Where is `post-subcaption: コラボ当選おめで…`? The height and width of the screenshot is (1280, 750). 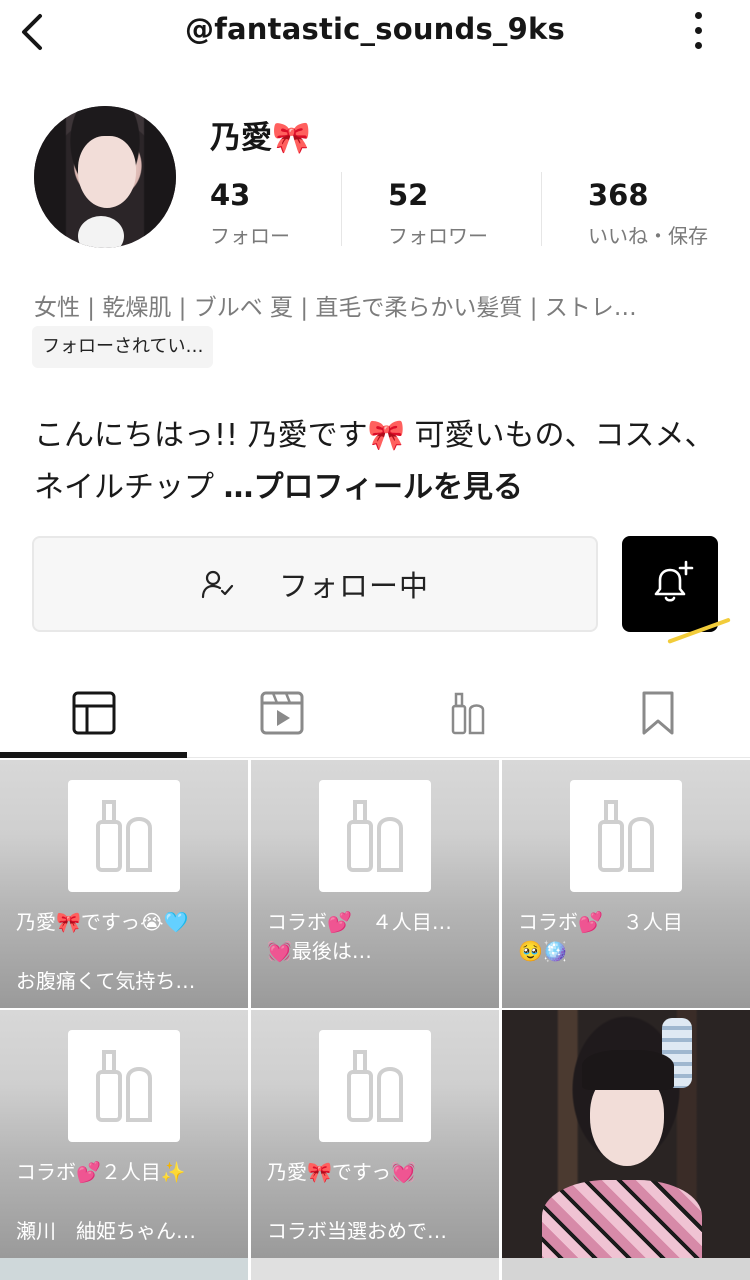 post-subcaption: コラボ当選おめで… is located at coordinates (357, 1231).